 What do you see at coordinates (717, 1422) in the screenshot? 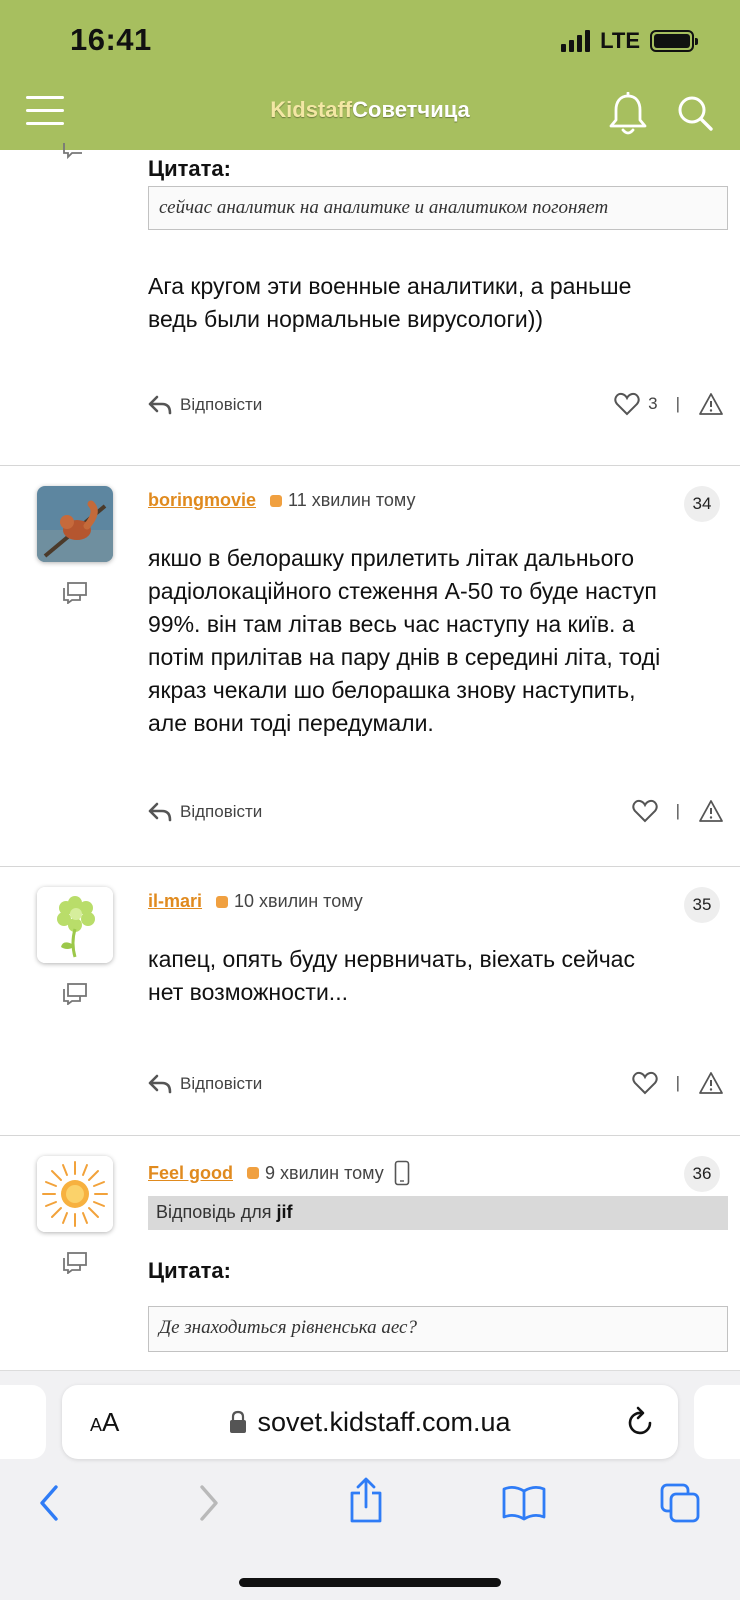
I see `next-tab-preview` at bounding box center [717, 1422].